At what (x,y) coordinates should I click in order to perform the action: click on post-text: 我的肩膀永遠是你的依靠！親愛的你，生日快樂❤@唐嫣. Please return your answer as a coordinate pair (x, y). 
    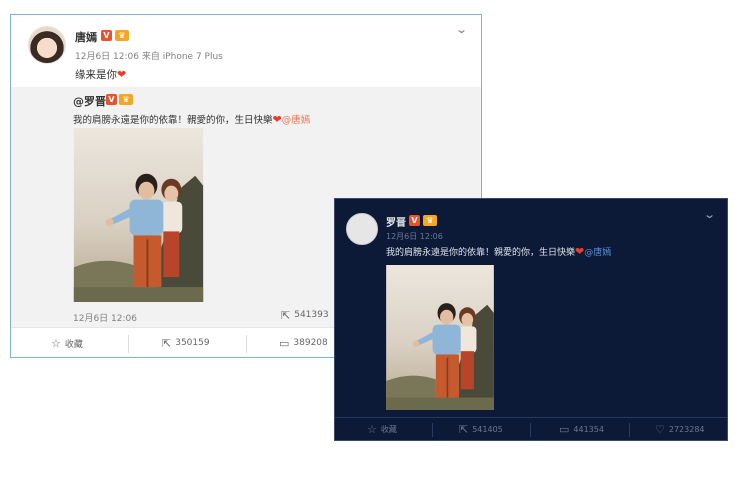
    Looking at the image, I should click on (498, 251).